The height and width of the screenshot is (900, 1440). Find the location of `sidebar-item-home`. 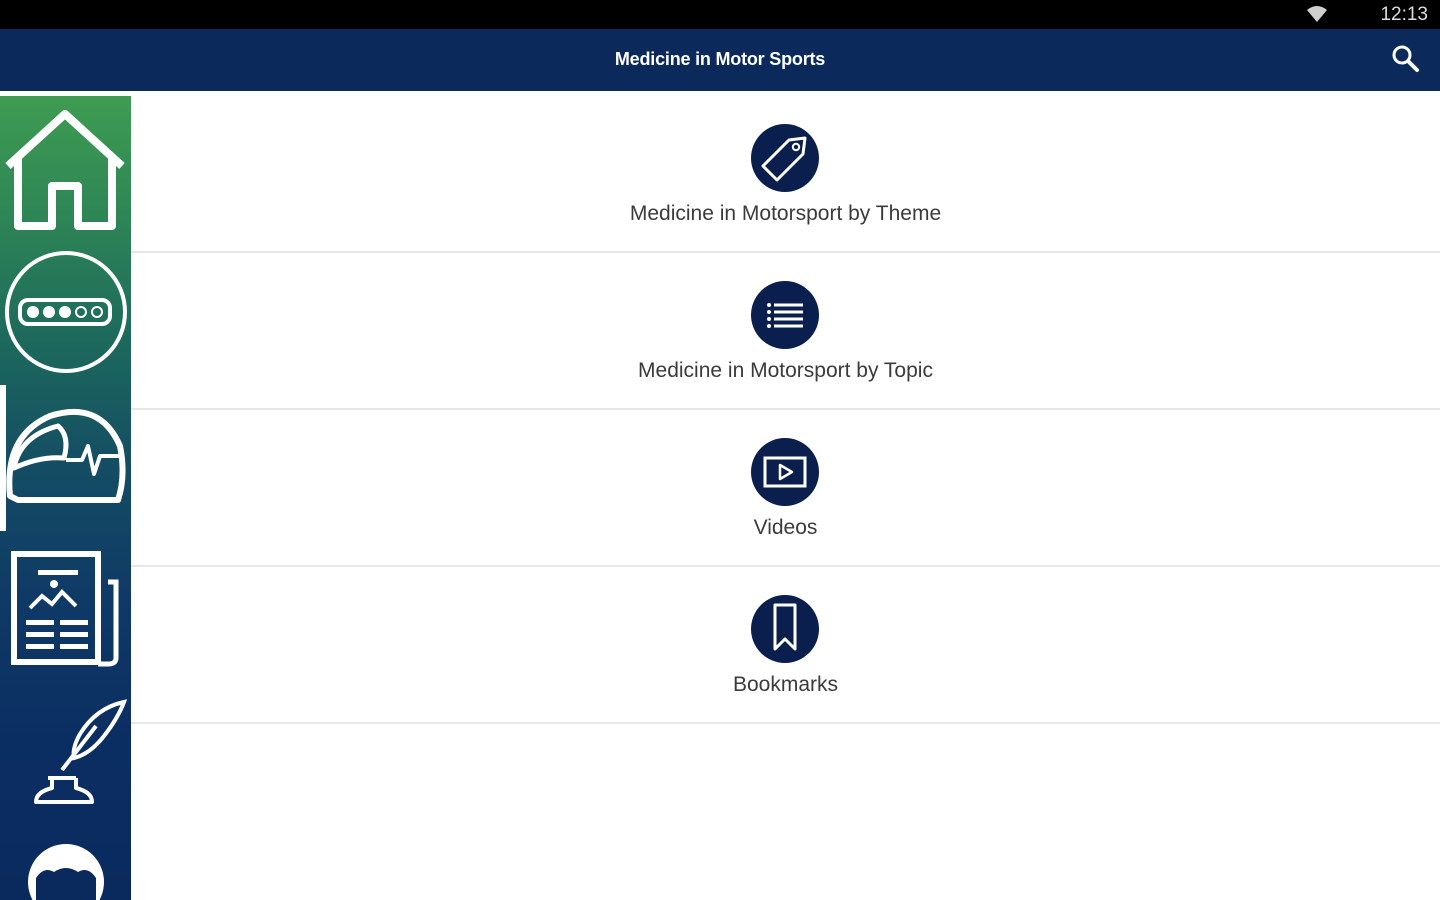

sidebar-item-home is located at coordinates (65, 167).